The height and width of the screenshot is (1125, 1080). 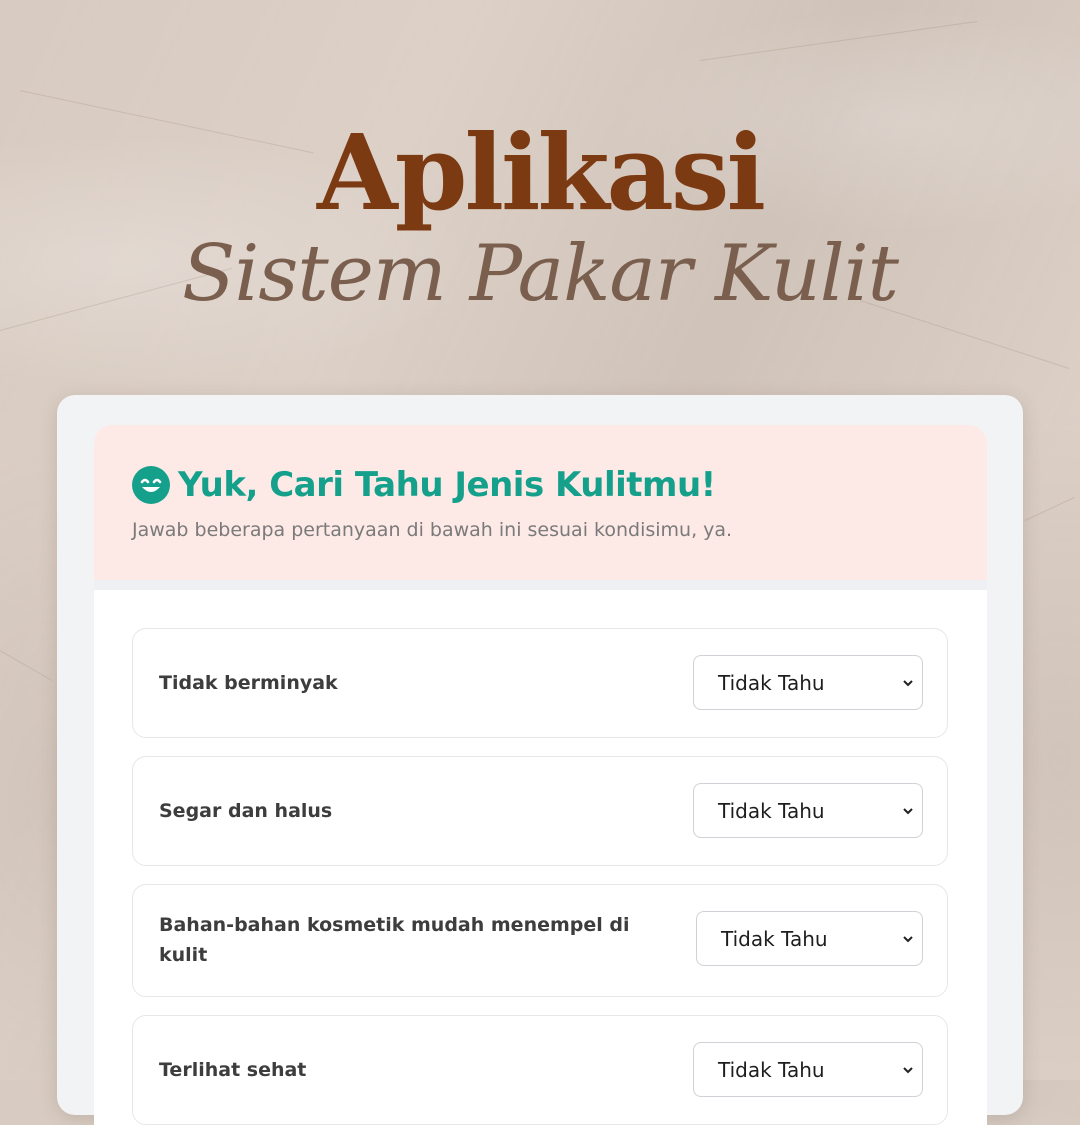 What do you see at coordinates (540, 274) in the screenshot?
I see `app-subtitle: Sistem Pakar Kulit` at bounding box center [540, 274].